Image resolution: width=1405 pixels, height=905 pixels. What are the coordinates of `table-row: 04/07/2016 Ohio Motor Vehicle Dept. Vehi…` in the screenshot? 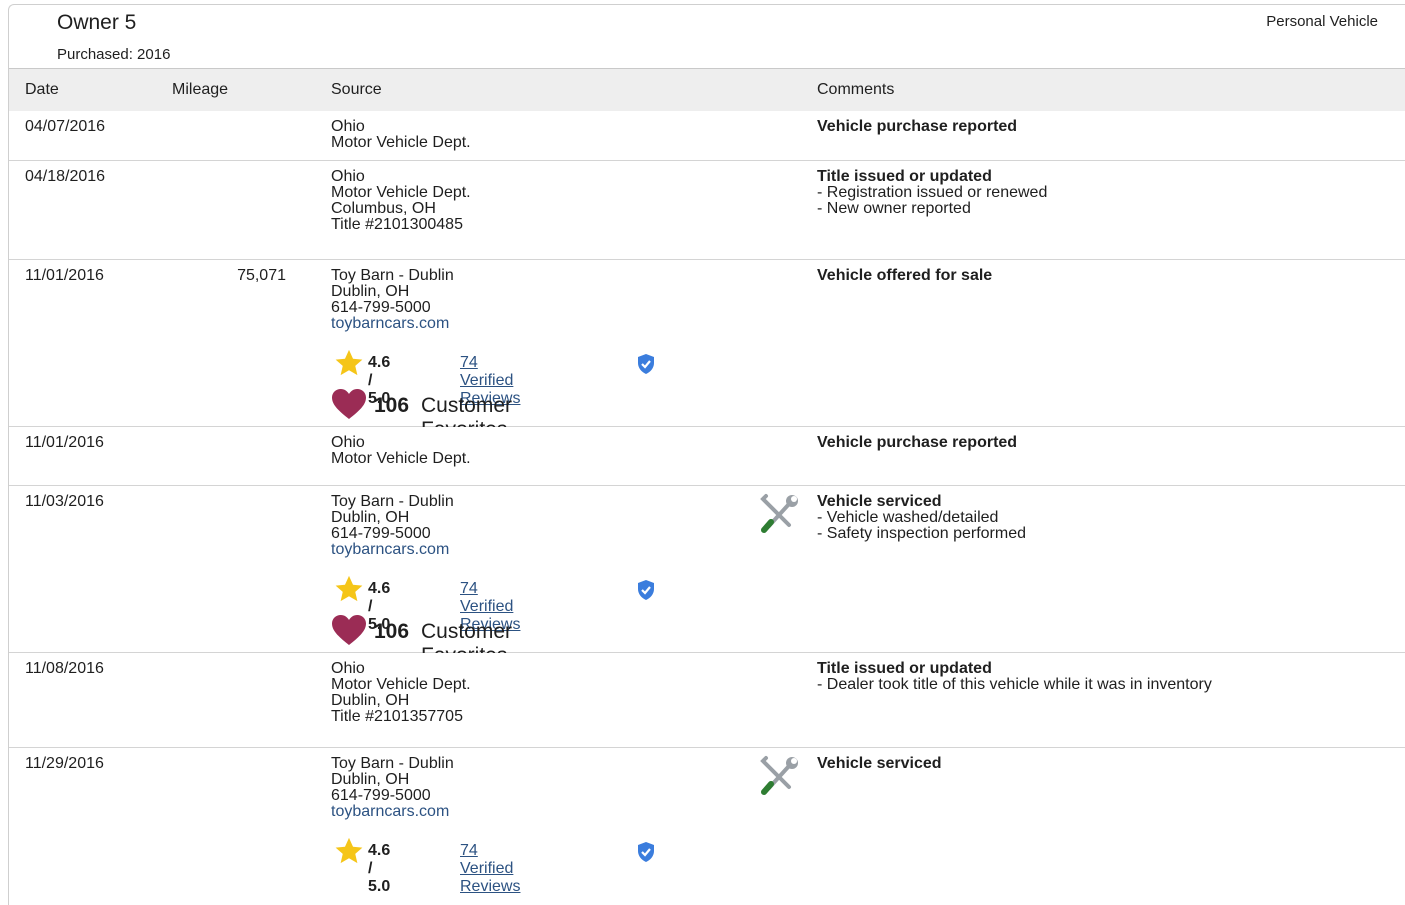 It's located at (707, 136).